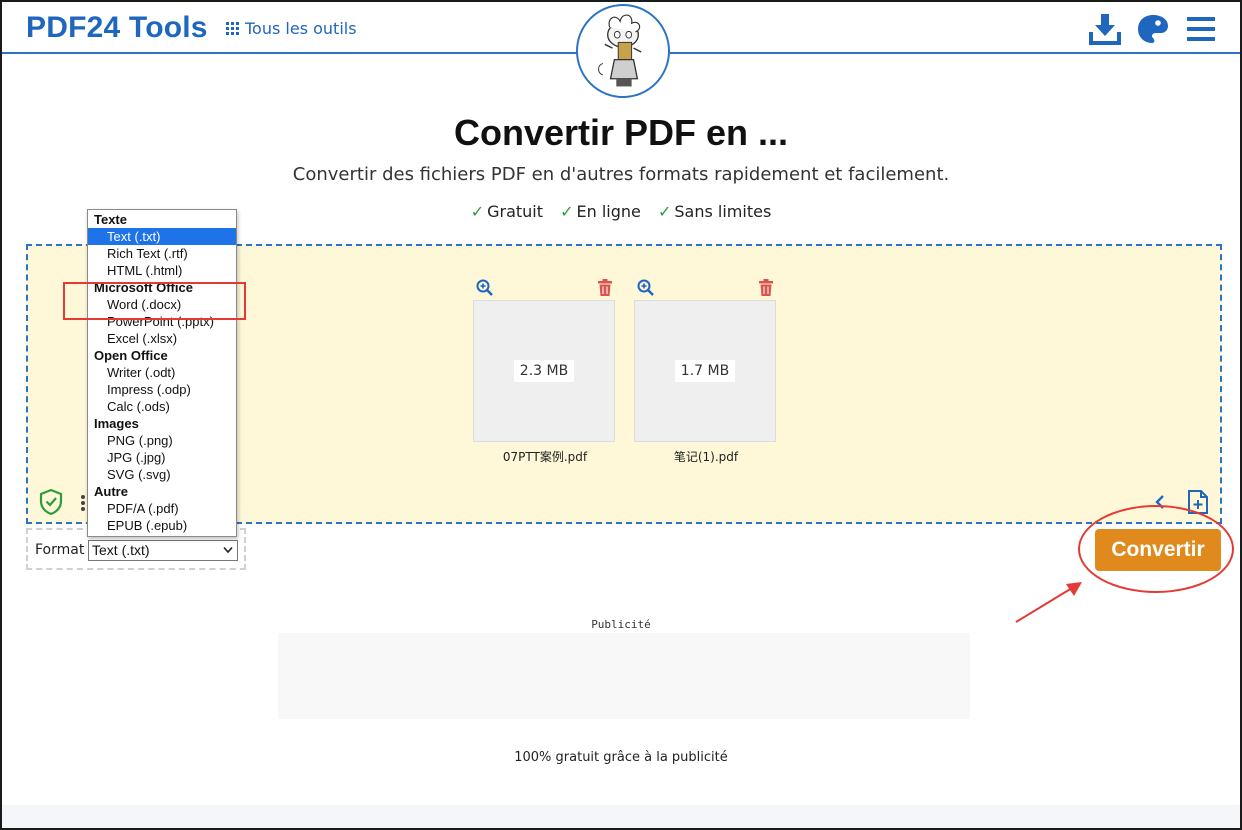 This screenshot has height=830, width=1242. Describe the element at coordinates (624, 676) in the screenshot. I see `ad-placeholder` at that location.